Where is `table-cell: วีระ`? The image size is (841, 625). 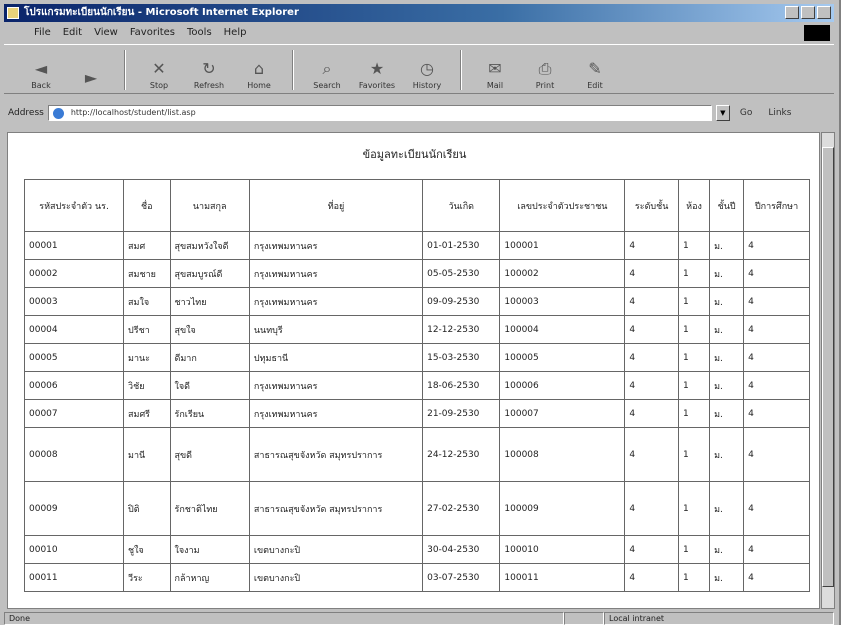 table-cell: วีระ is located at coordinates (147, 577).